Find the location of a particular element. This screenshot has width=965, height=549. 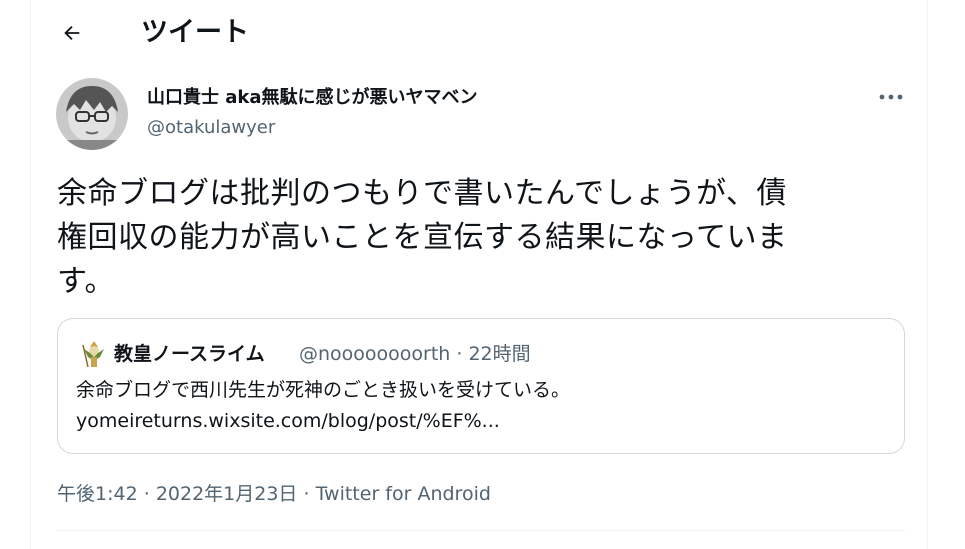

tweet-source: Twitter for Android is located at coordinates (403, 494).